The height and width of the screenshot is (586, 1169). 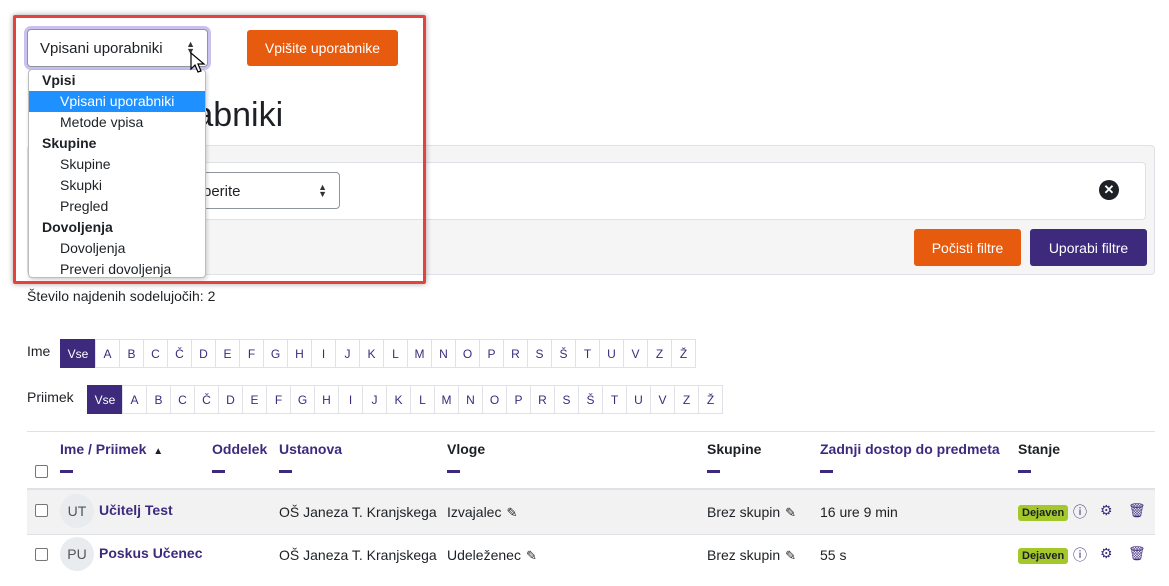 What do you see at coordinates (50, 397) in the screenshot?
I see `last-name-initials-label: Priimek` at bounding box center [50, 397].